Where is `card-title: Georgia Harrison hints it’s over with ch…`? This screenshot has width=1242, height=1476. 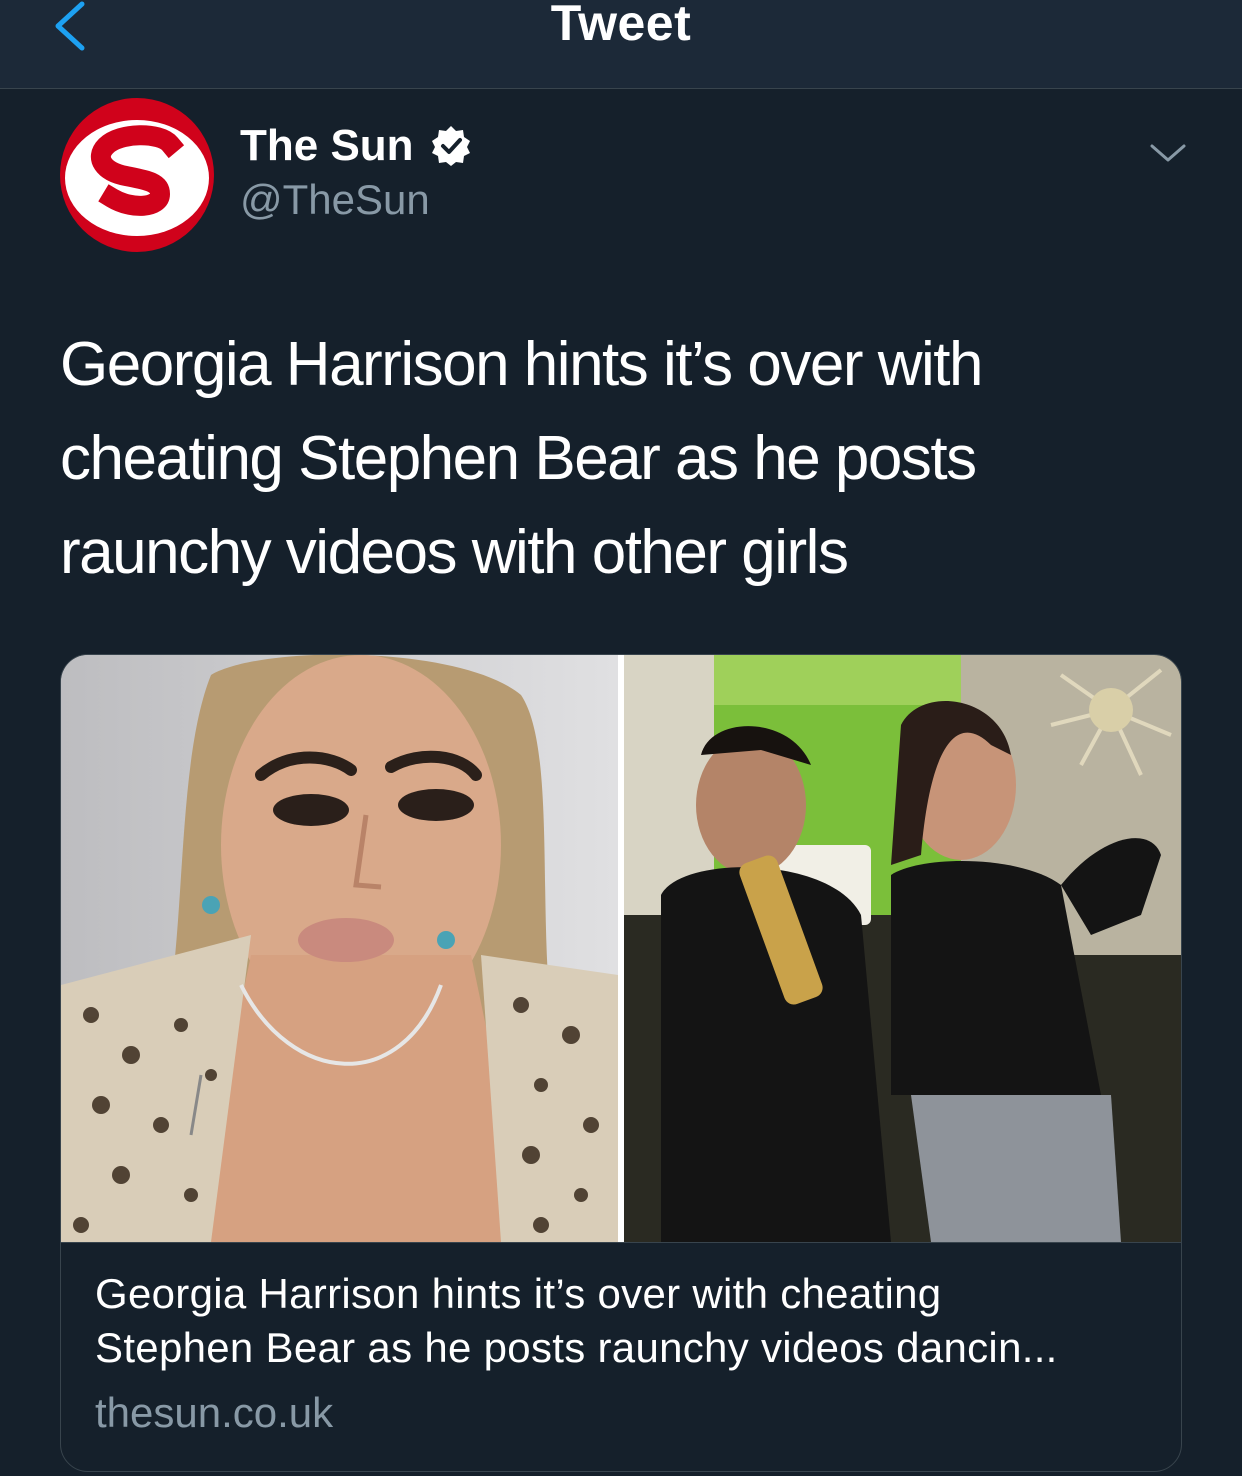
card-title: Georgia Harrison hints it’s over with ch… is located at coordinates (625, 1321).